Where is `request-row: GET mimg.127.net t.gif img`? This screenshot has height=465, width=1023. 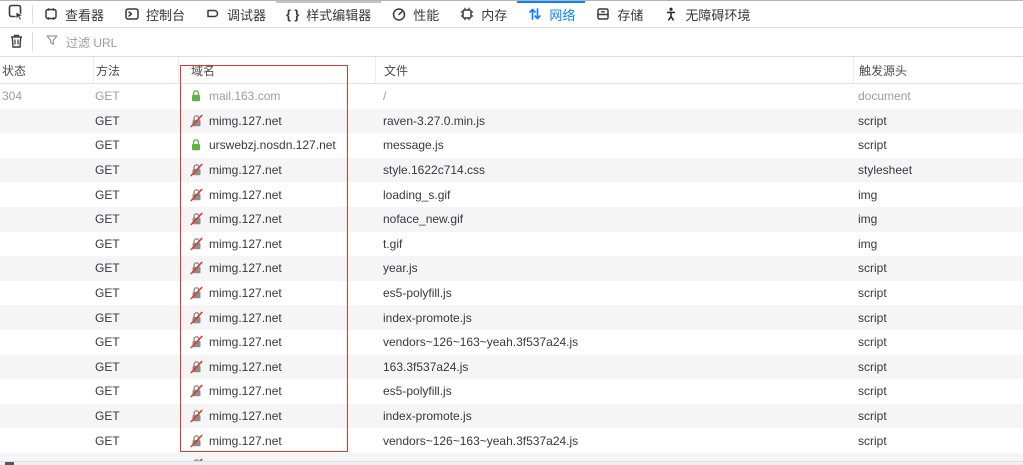 request-row: GET mimg.127.net t.gif img is located at coordinates (511, 244).